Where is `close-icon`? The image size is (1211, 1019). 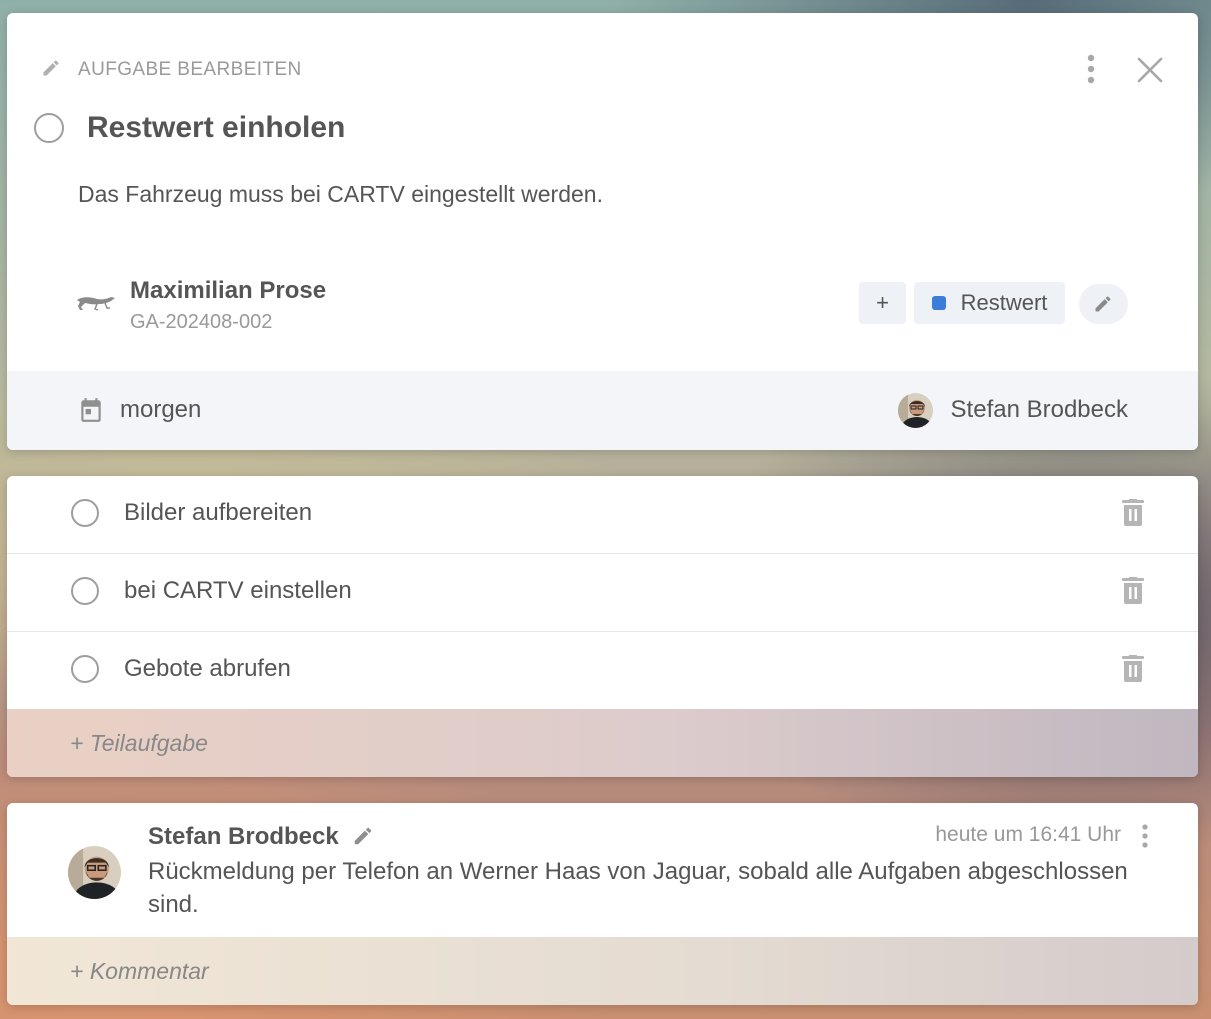
close-icon is located at coordinates (1150, 70).